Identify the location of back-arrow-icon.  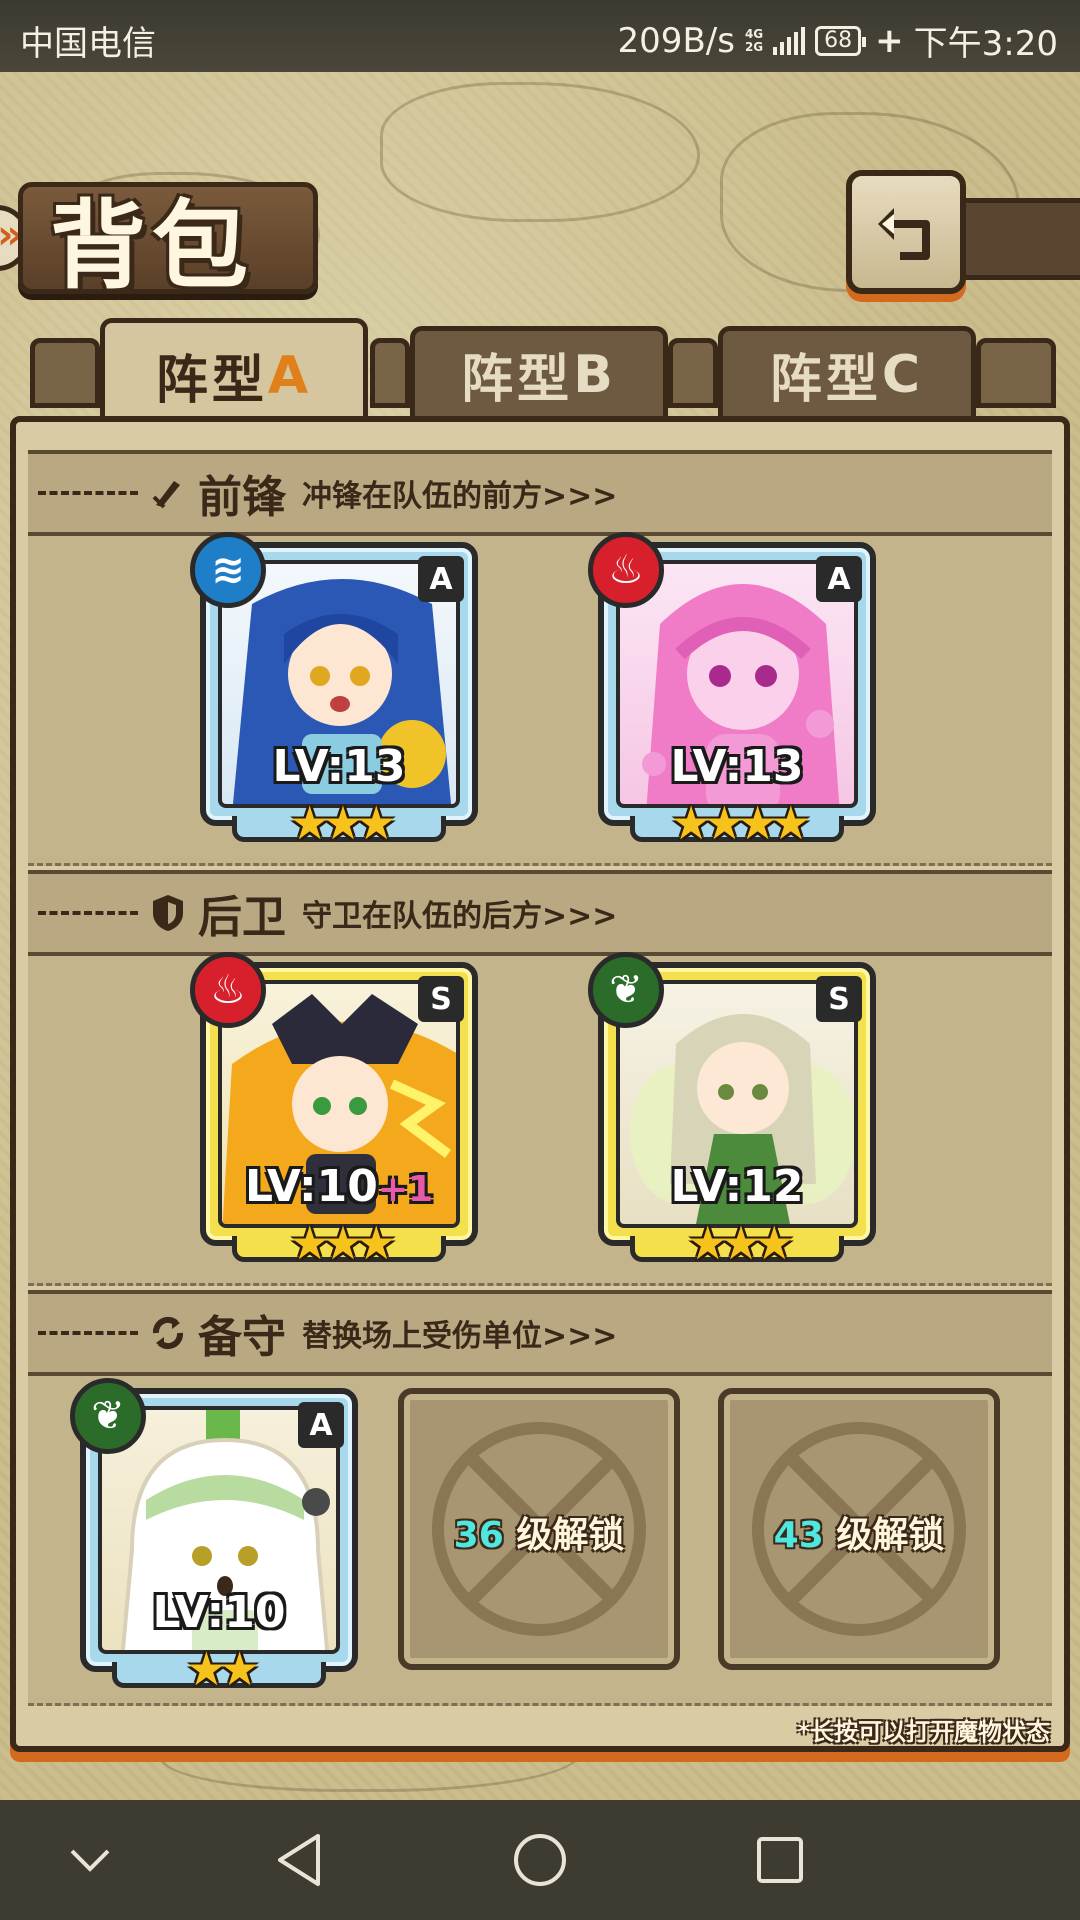
(904, 234).